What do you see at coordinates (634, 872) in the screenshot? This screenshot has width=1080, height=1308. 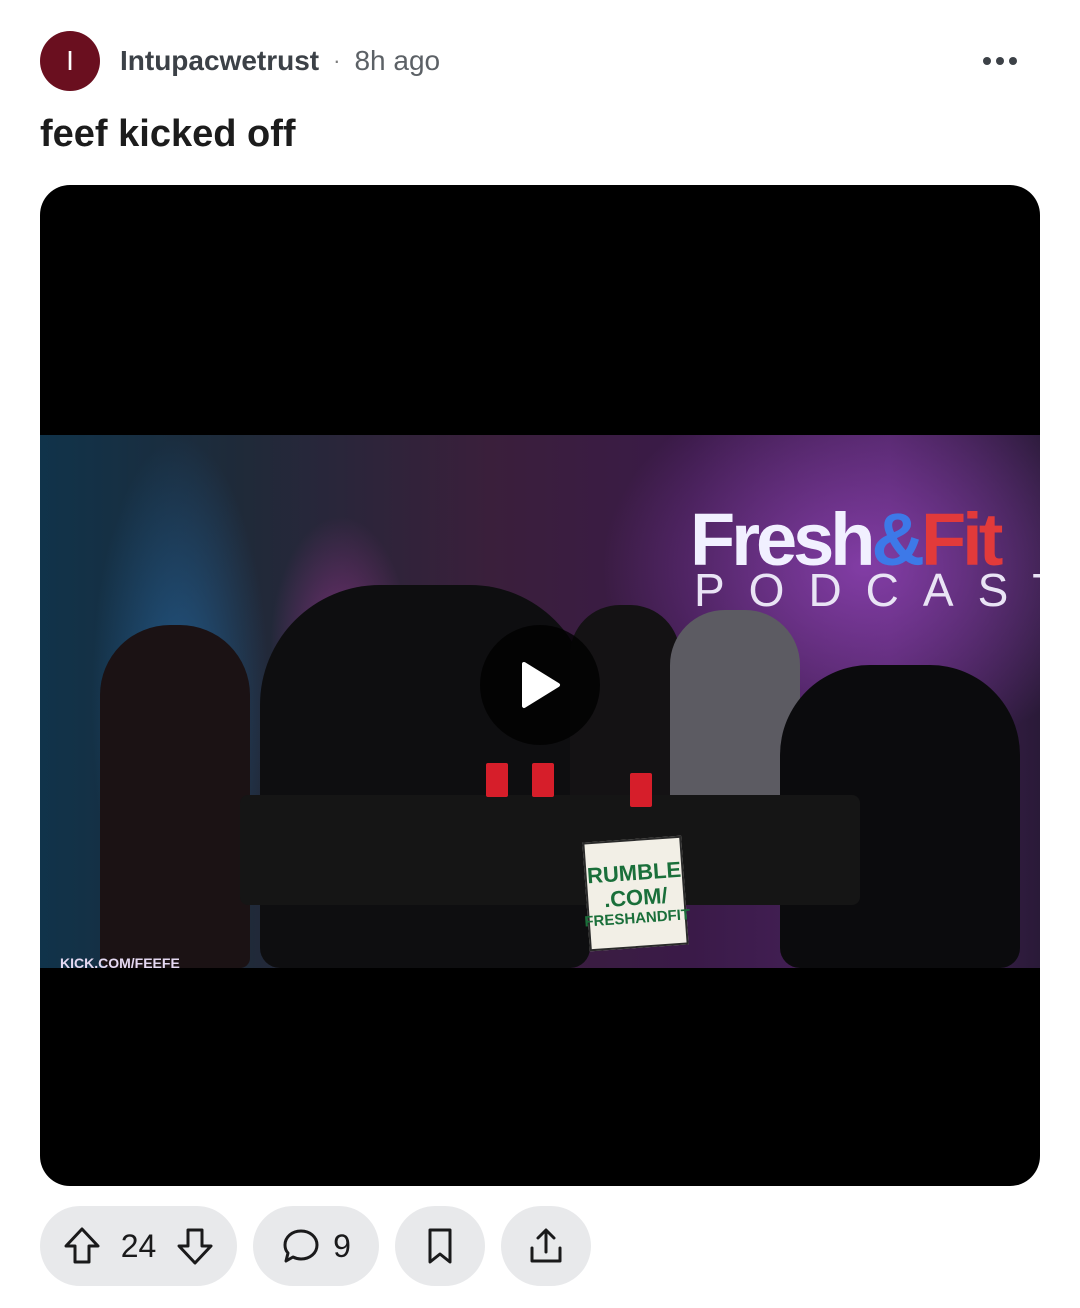 I see `sign-line: RUMBLE` at bounding box center [634, 872].